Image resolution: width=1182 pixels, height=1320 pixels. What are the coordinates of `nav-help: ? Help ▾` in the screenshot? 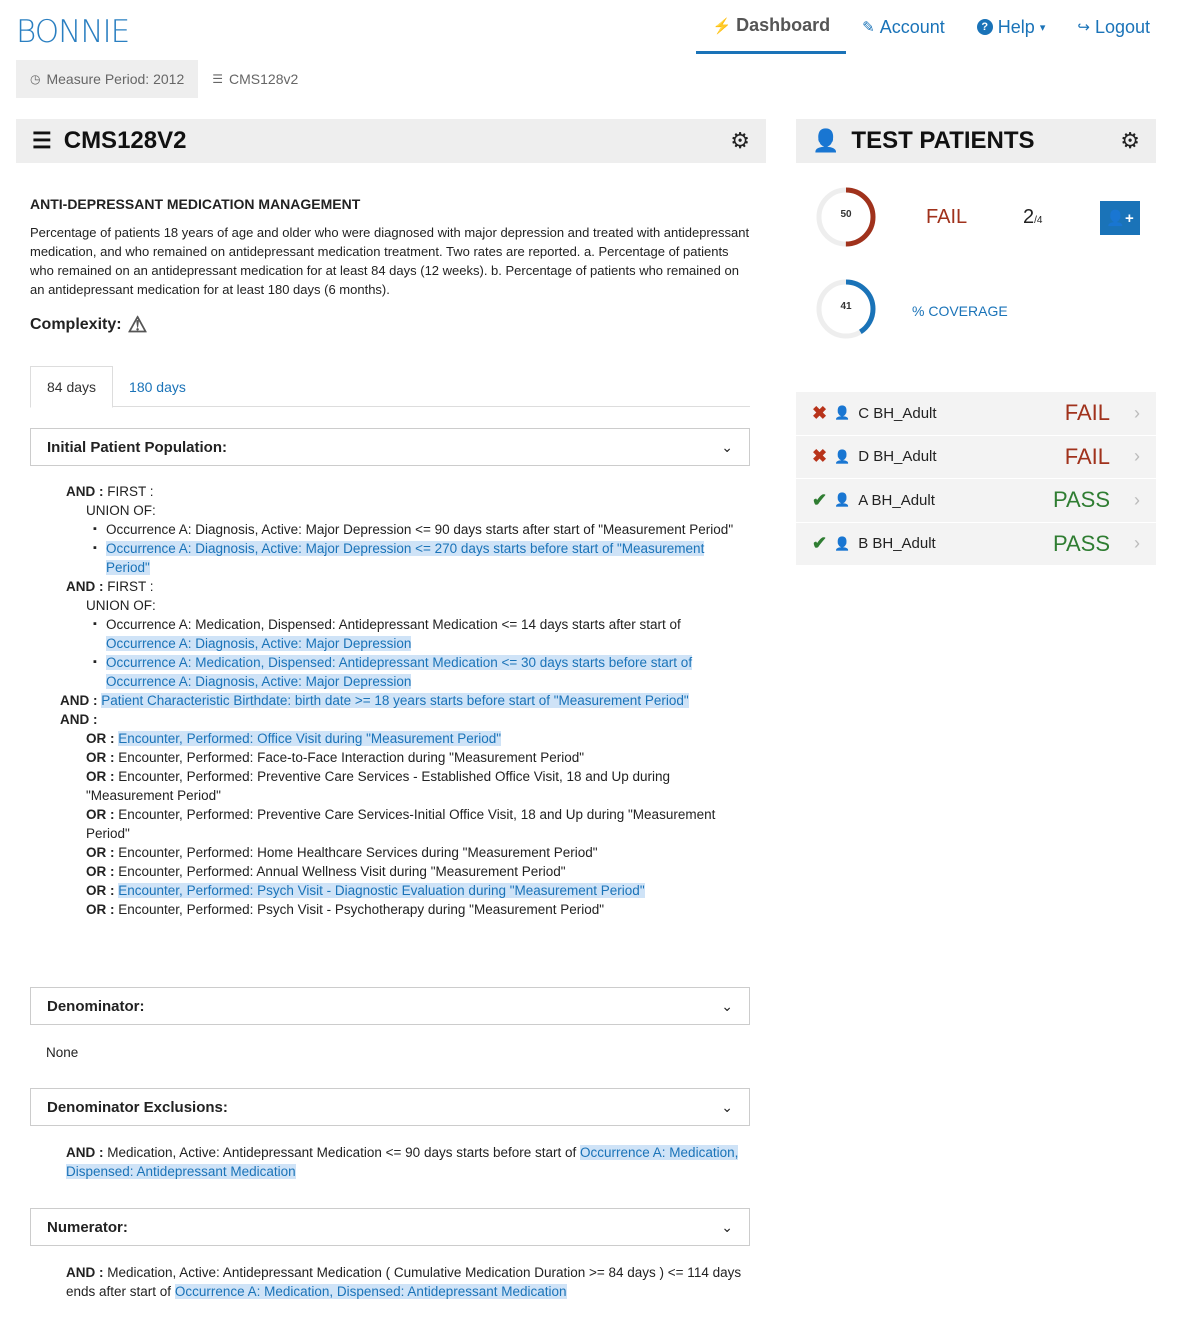 It's located at (1011, 27).